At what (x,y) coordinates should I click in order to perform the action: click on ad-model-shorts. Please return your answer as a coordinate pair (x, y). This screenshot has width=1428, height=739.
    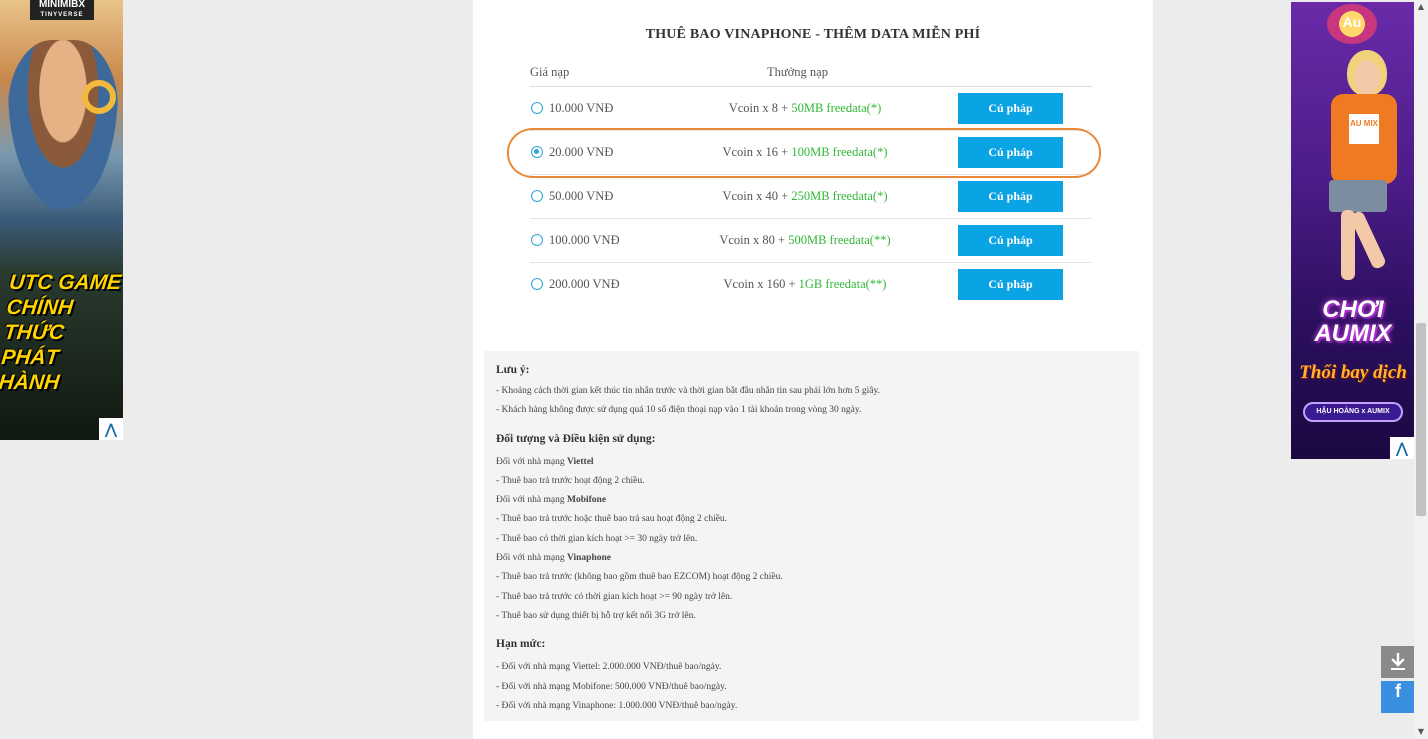
    Looking at the image, I should click on (1358, 196).